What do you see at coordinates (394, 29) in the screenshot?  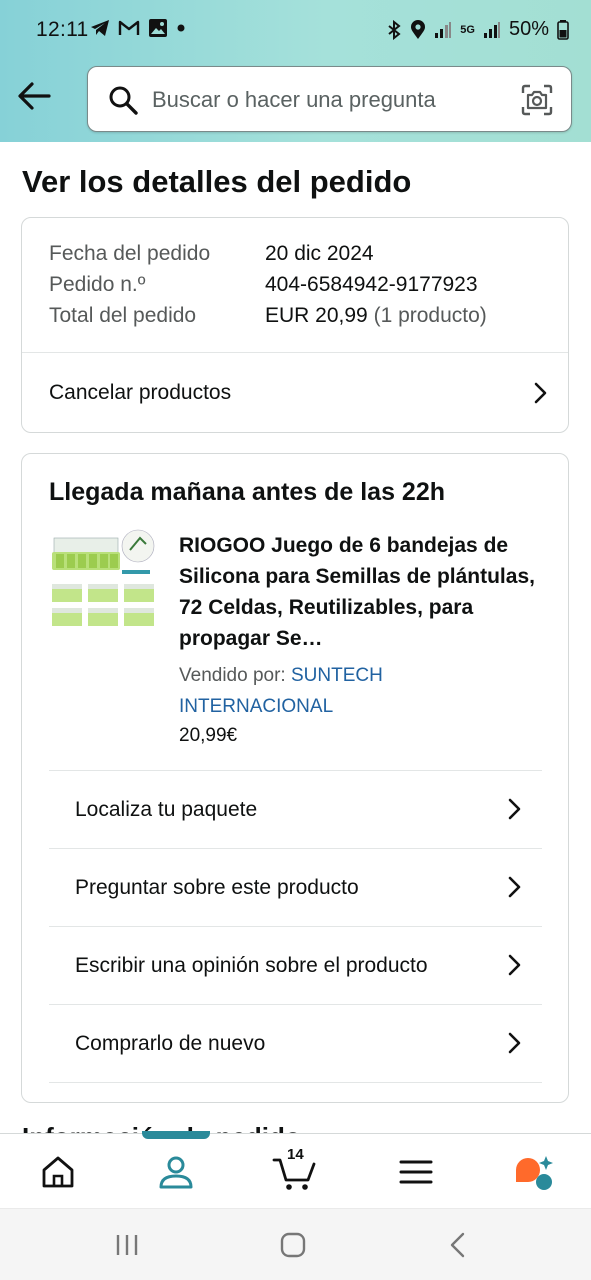 I see `bluetooth-icon` at bounding box center [394, 29].